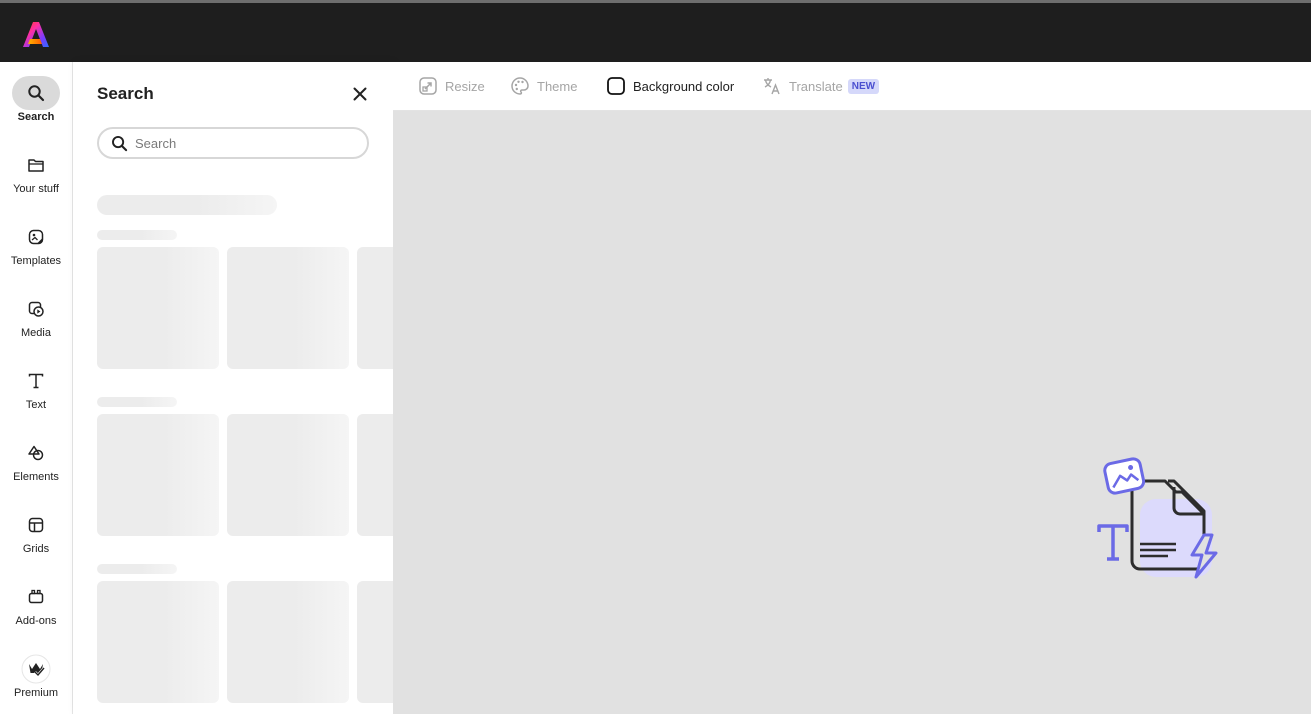  What do you see at coordinates (36, 237) in the screenshot?
I see `templates-icon` at bounding box center [36, 237].